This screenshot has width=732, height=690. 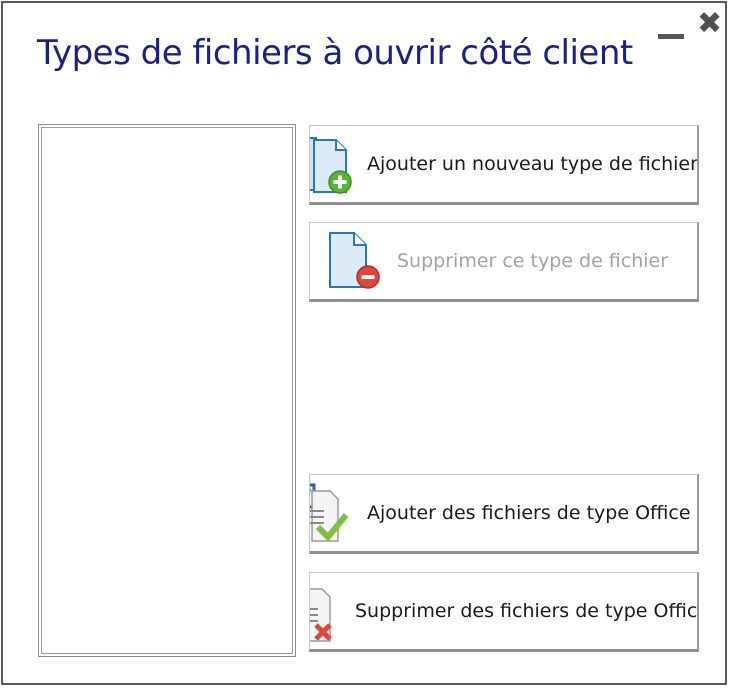 What do you see at coordinates (671, 36) in the screenshot?
I see `minimize-icon` at bounding box center [671, 36].